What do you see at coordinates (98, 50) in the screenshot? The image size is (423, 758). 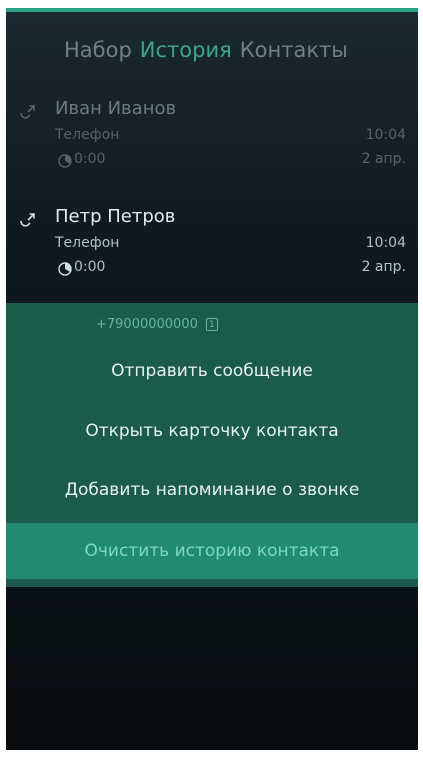 I see `tab-dialer: Набор` at bounding box center [98, 50].